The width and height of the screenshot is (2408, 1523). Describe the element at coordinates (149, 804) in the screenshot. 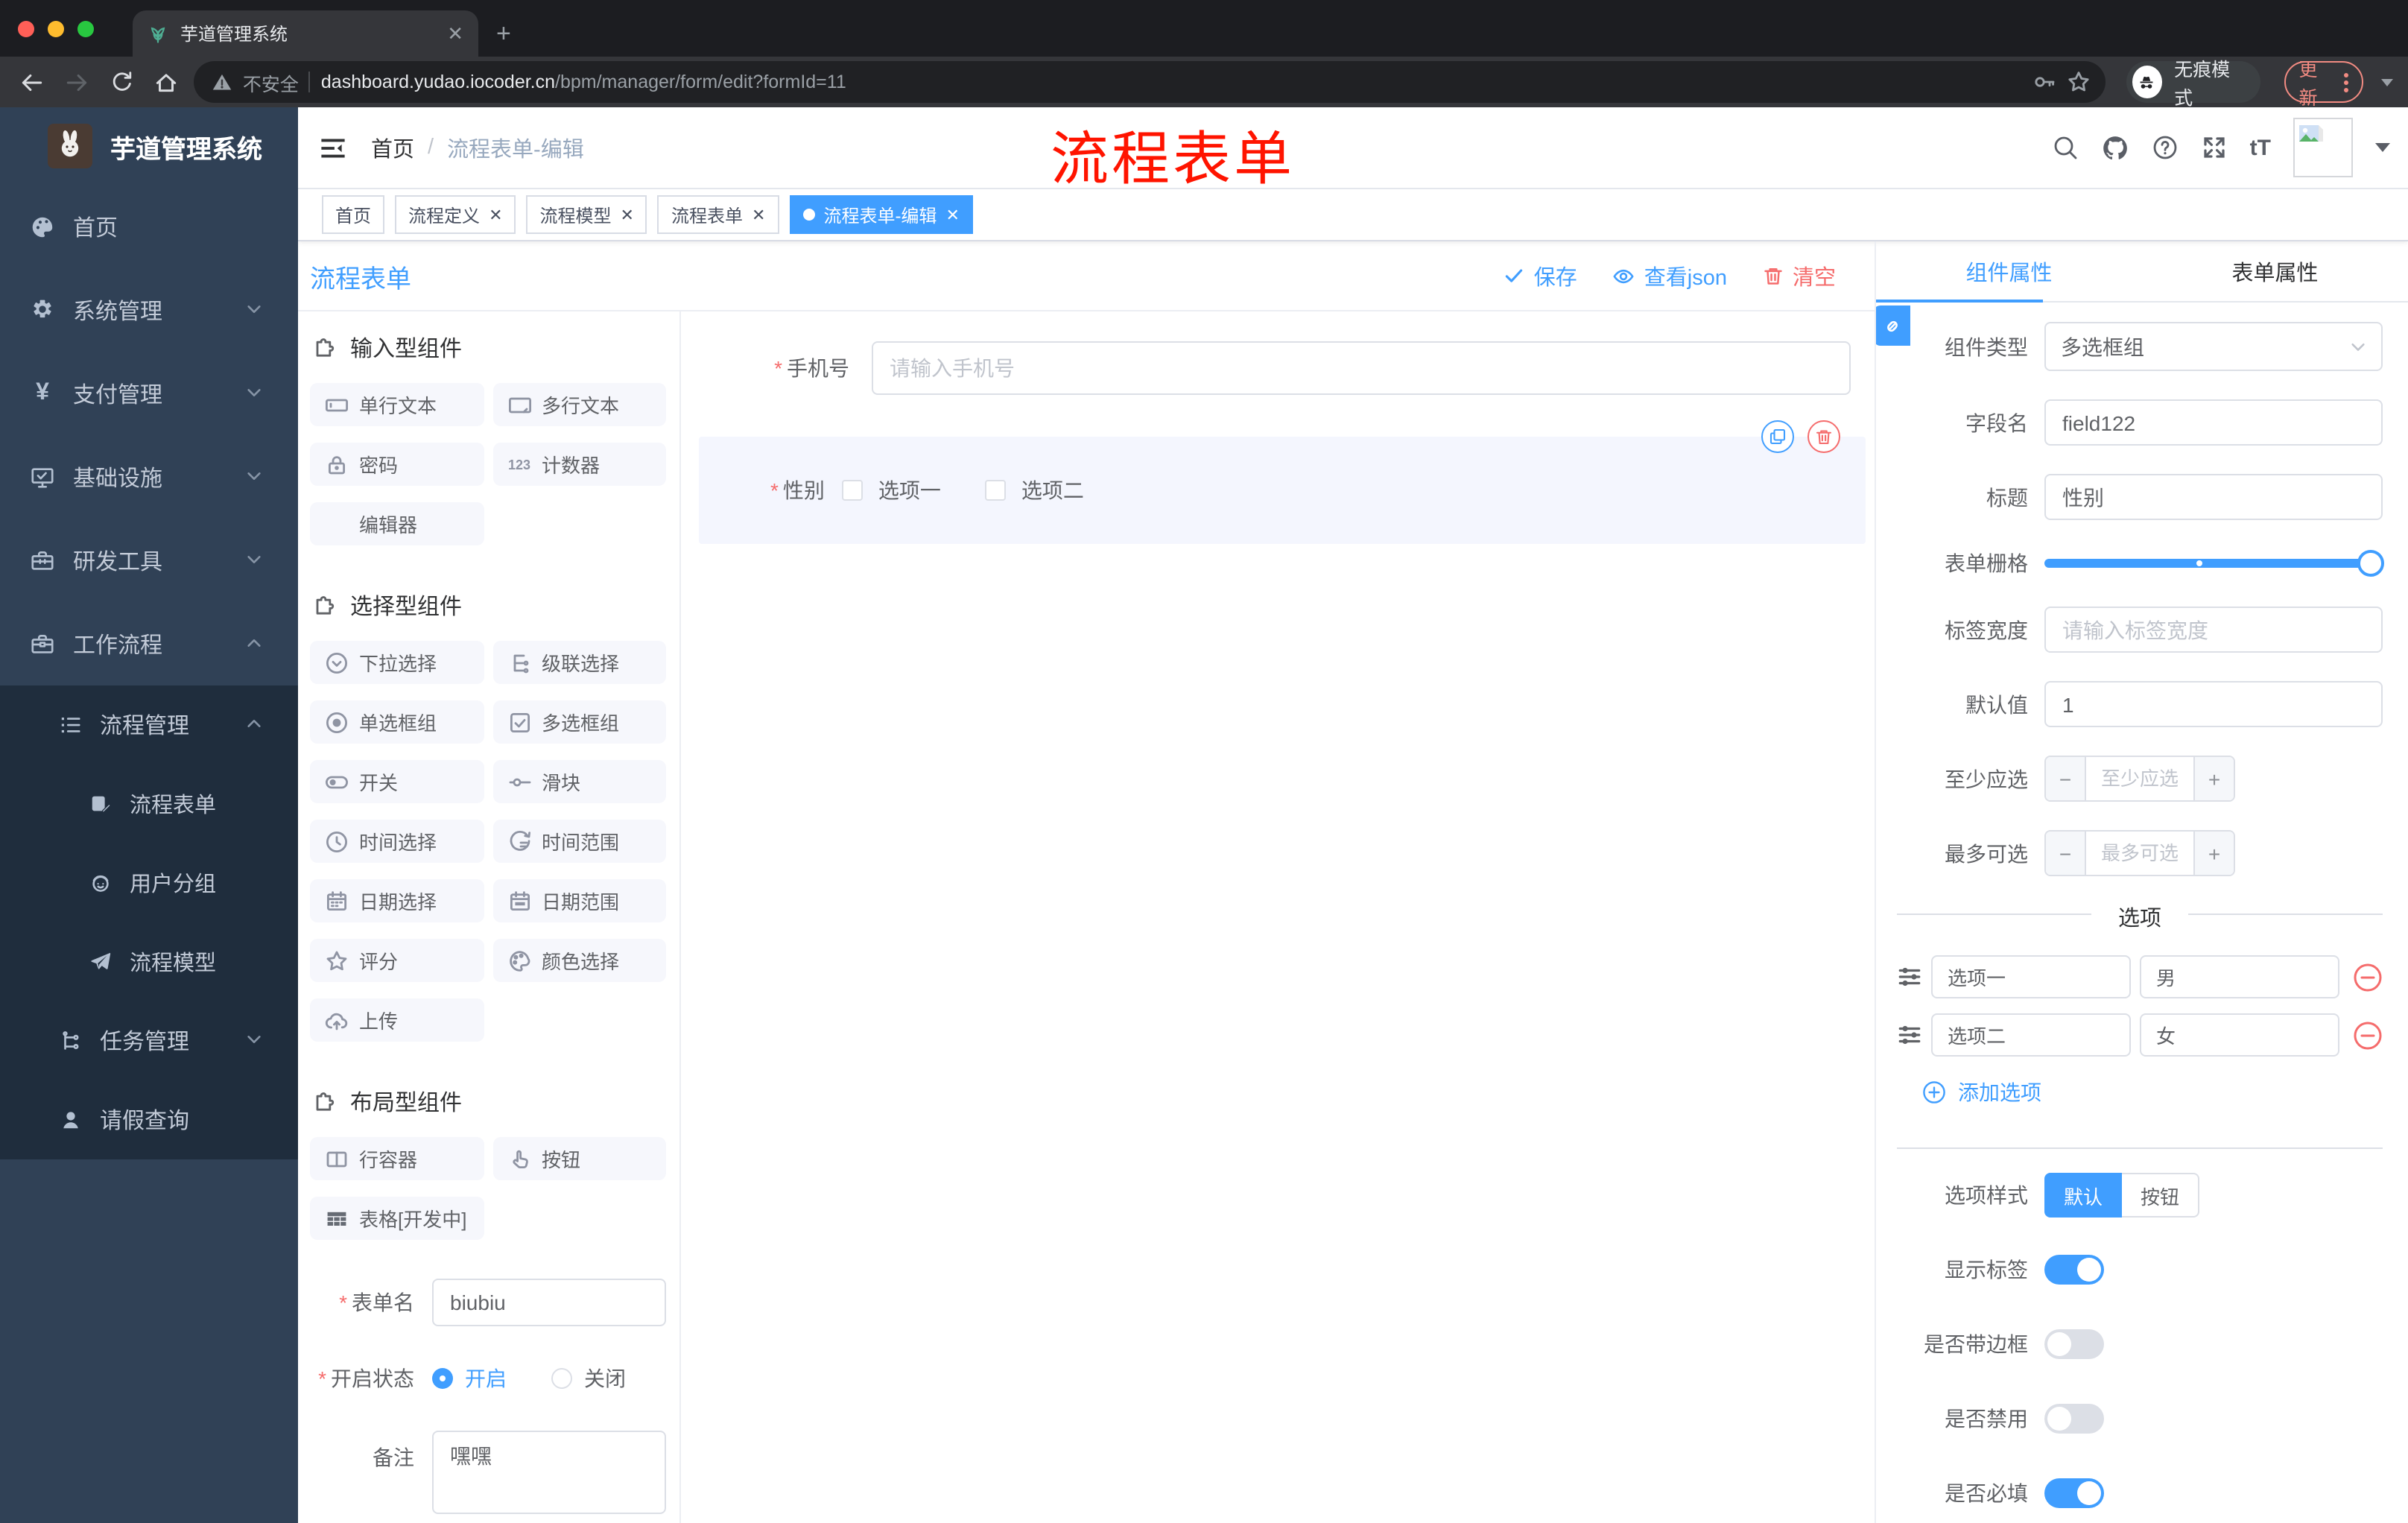

I see `sidebar-item-process-form: 流程表单` at that location.